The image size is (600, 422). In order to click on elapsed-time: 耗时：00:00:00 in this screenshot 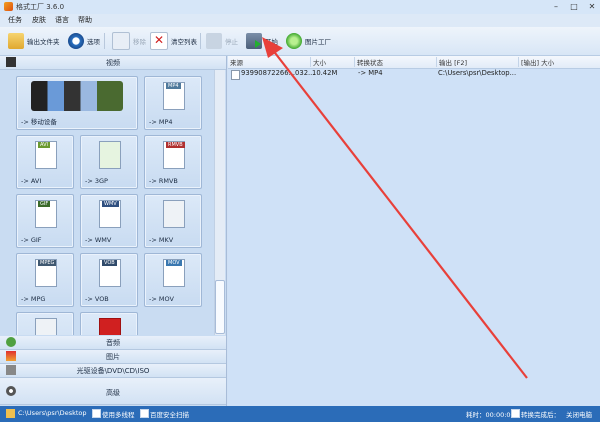, I will do `click(490, 415)`.